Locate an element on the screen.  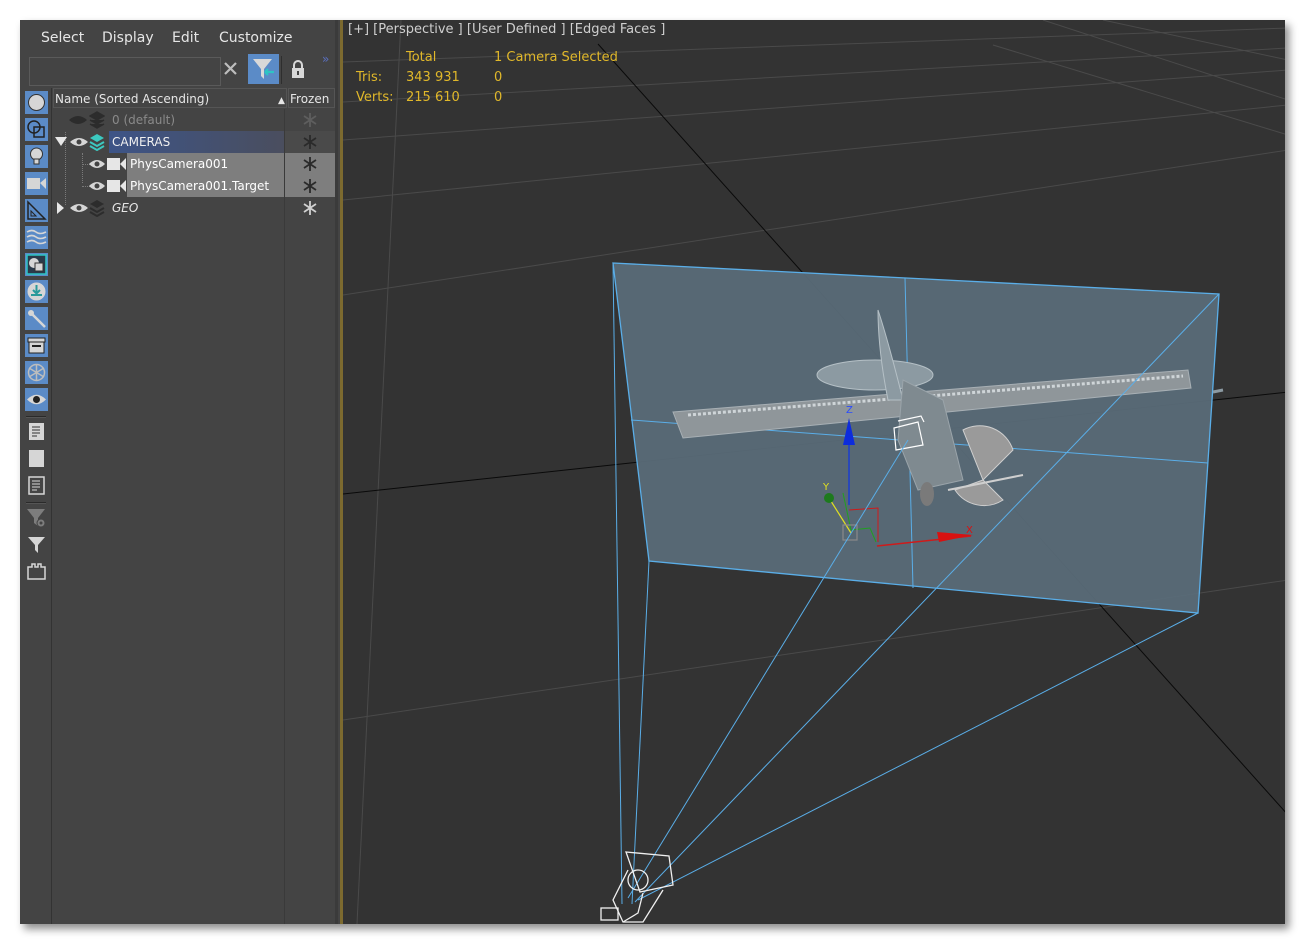
row-label: GEO is located at coordinates (125, 208).